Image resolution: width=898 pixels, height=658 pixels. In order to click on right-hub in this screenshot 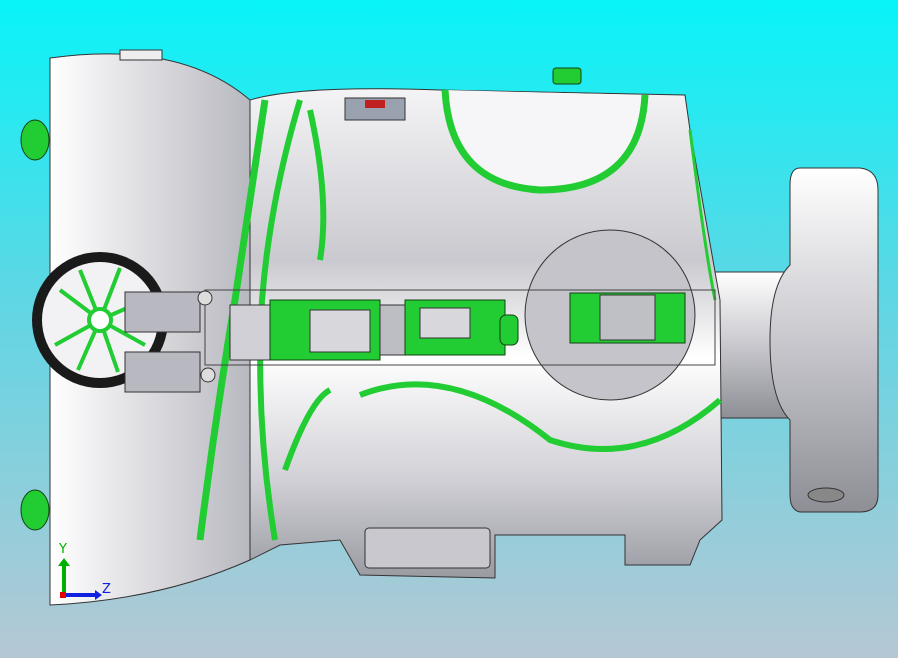, I will do `click(796, 340)`.